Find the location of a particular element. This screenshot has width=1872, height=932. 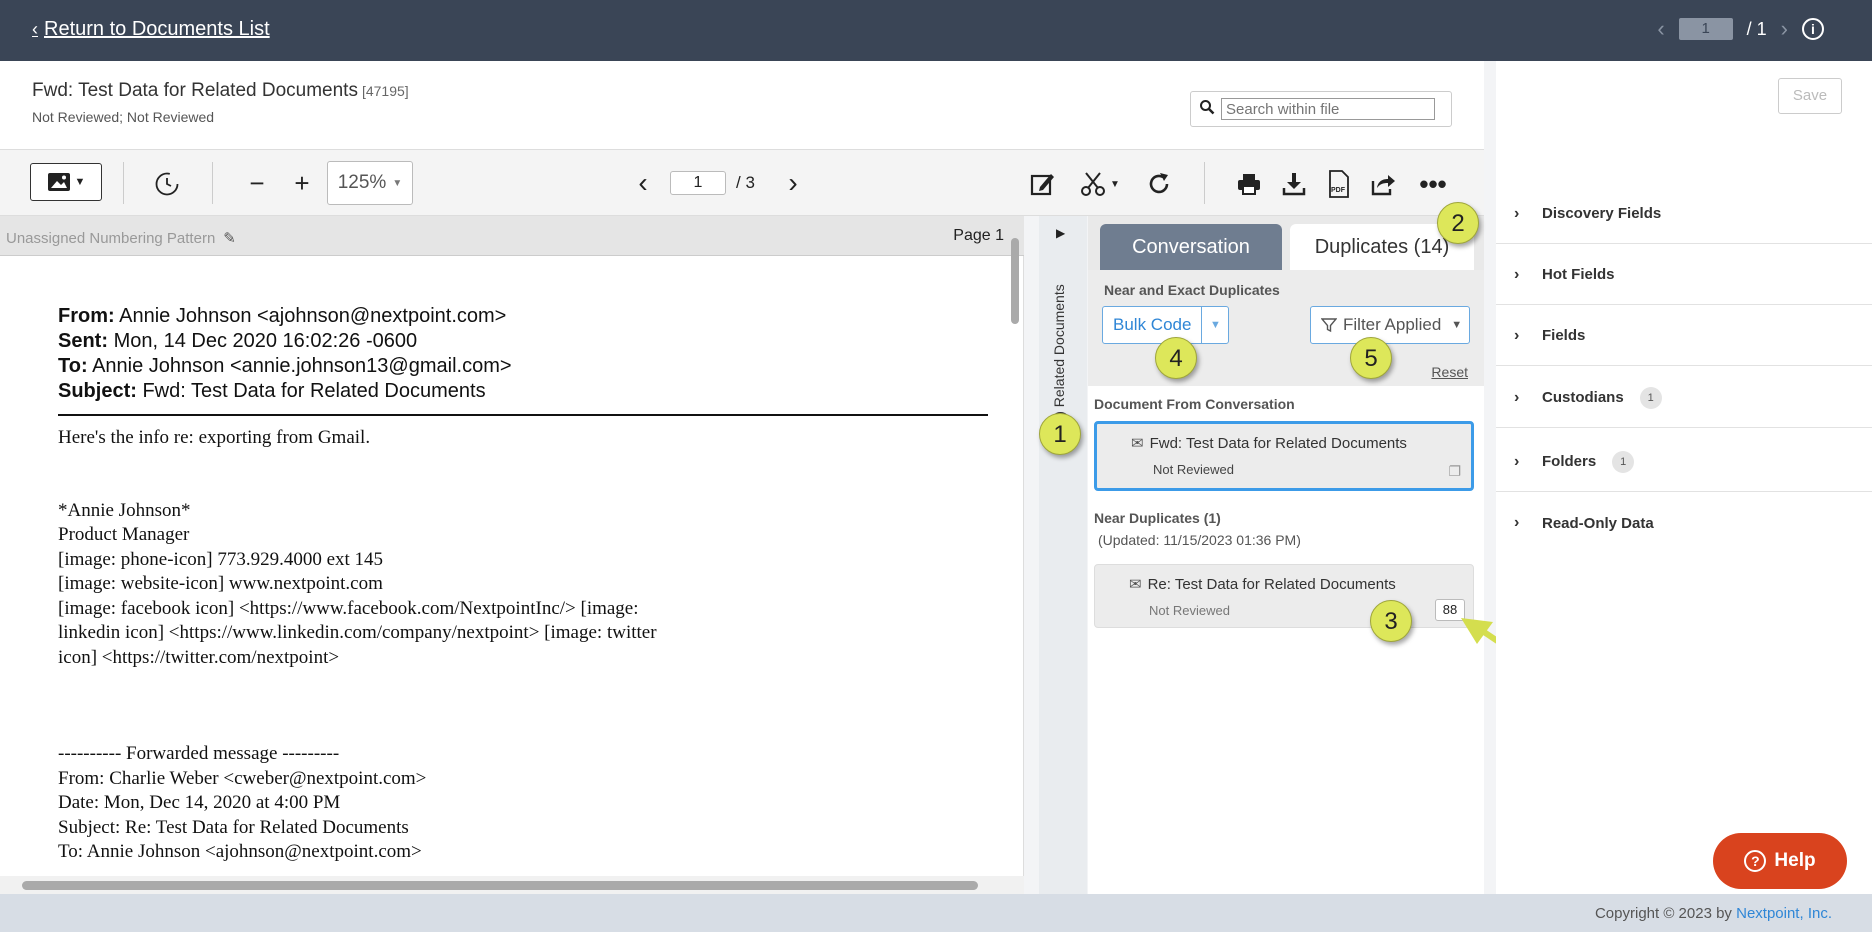

document-id: [47195] is located at coordinates (385, 91).